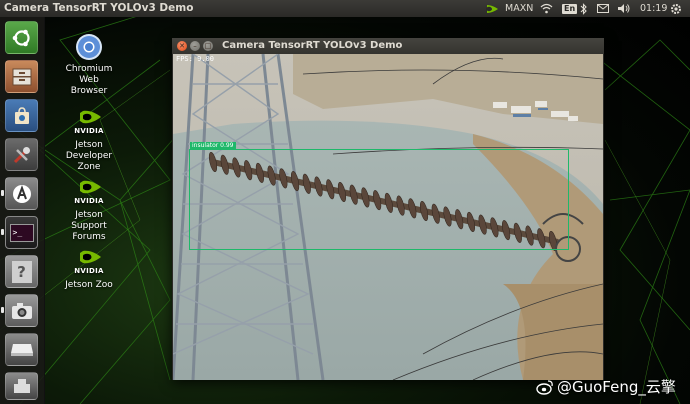  I want to click on desktop-icon-chromium: Chromium Web Browser, so click(89, 65).